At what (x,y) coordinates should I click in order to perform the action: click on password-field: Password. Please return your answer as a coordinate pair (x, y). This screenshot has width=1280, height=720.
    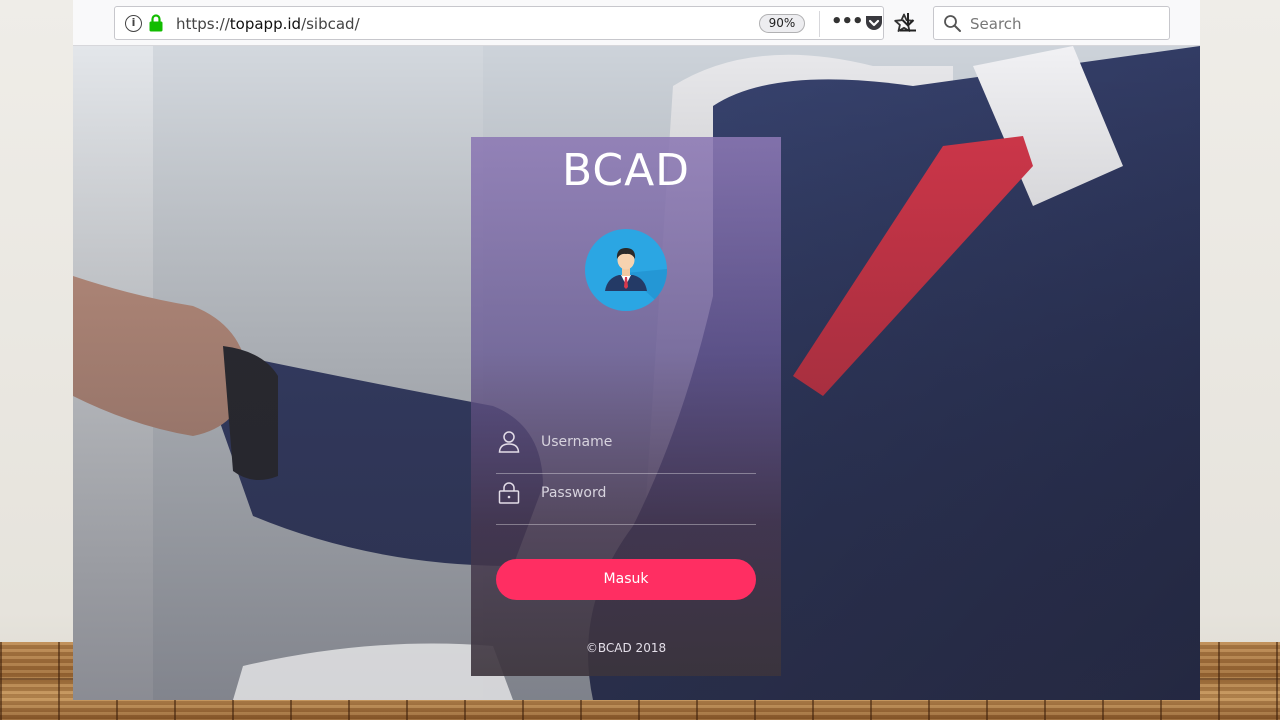
    Looking at the image, I should click on (626, 500).